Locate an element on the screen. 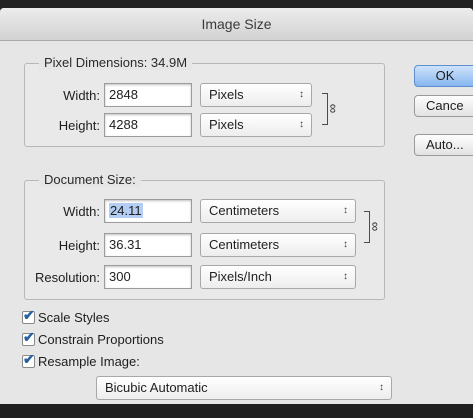 This screenshot has height=418, width=473. pixel-width-unit-value: Pixels is located at coordinates (226, 94).